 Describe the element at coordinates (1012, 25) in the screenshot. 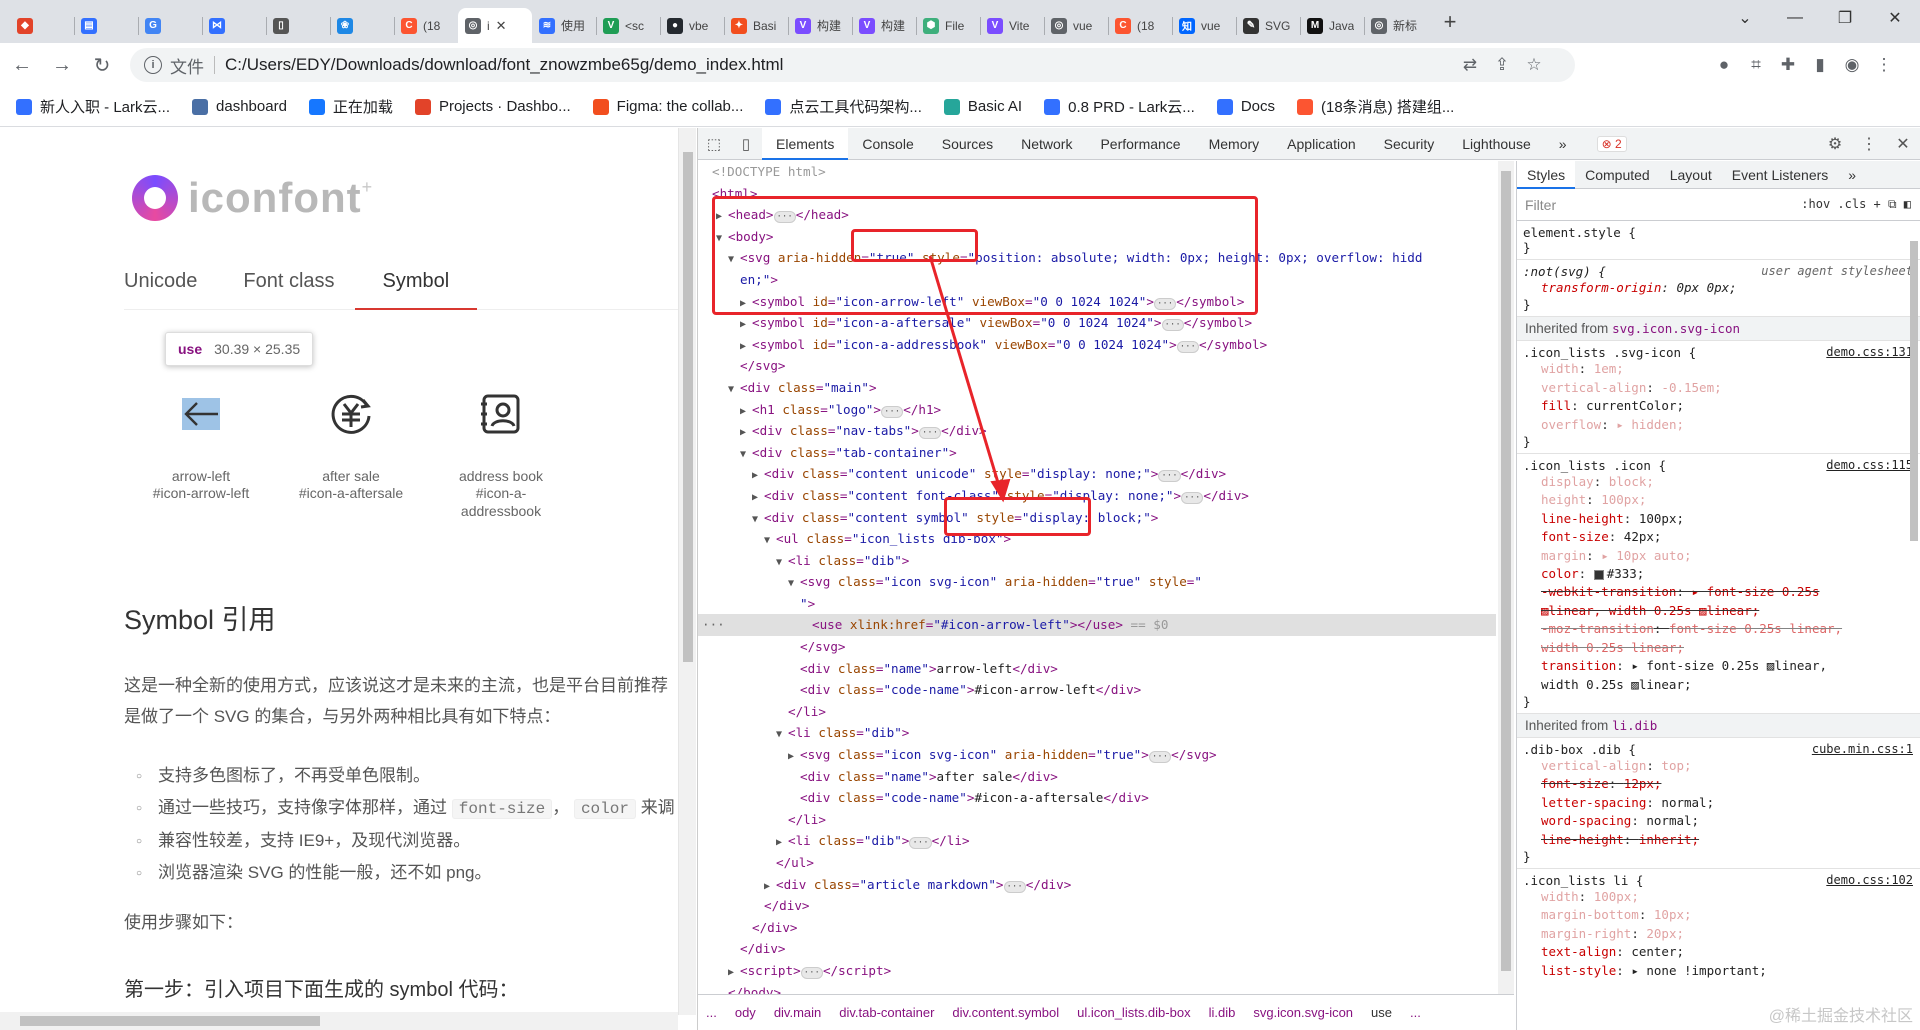

I see `browser-tab: V Vite` at that location.